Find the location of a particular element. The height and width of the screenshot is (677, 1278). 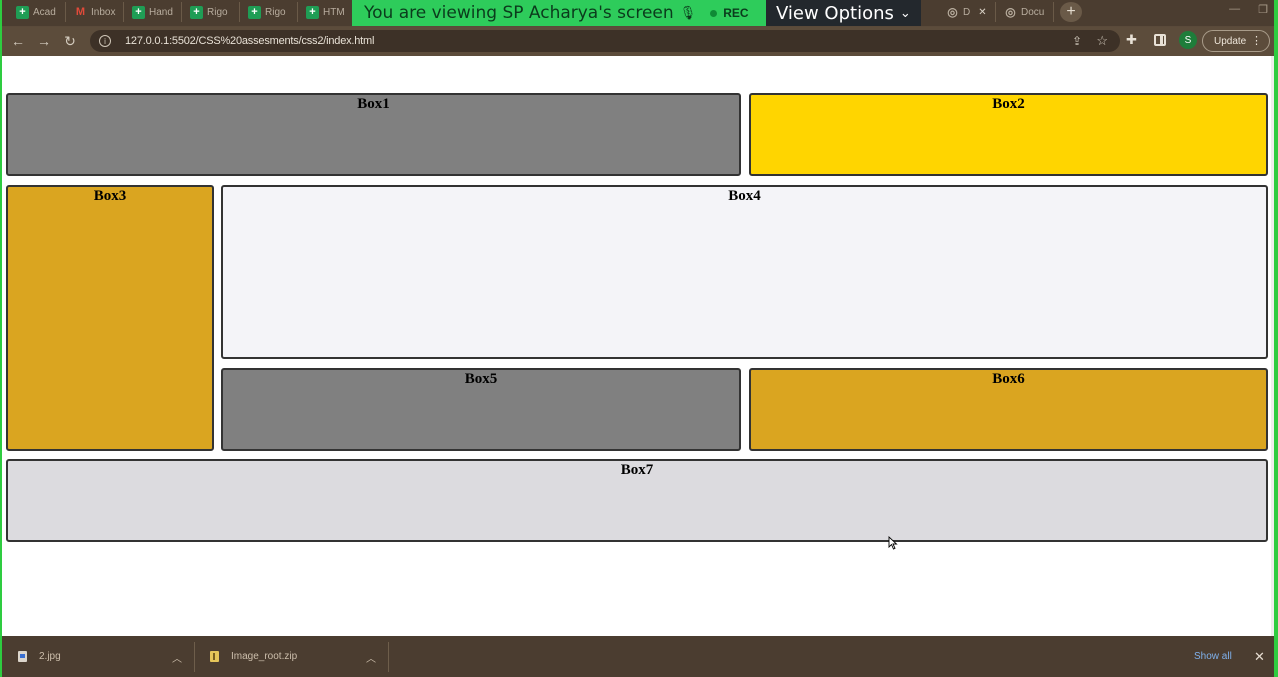

browser-tab: + Hand is located at coordinates (153, 12).